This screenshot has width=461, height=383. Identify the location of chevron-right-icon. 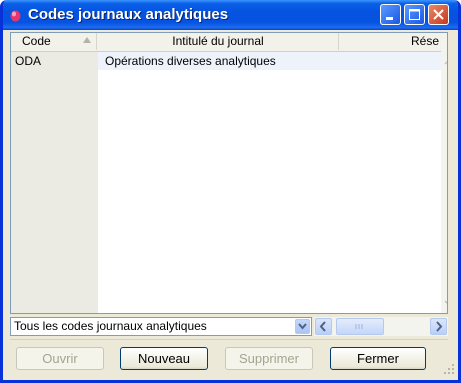
(439, 326).